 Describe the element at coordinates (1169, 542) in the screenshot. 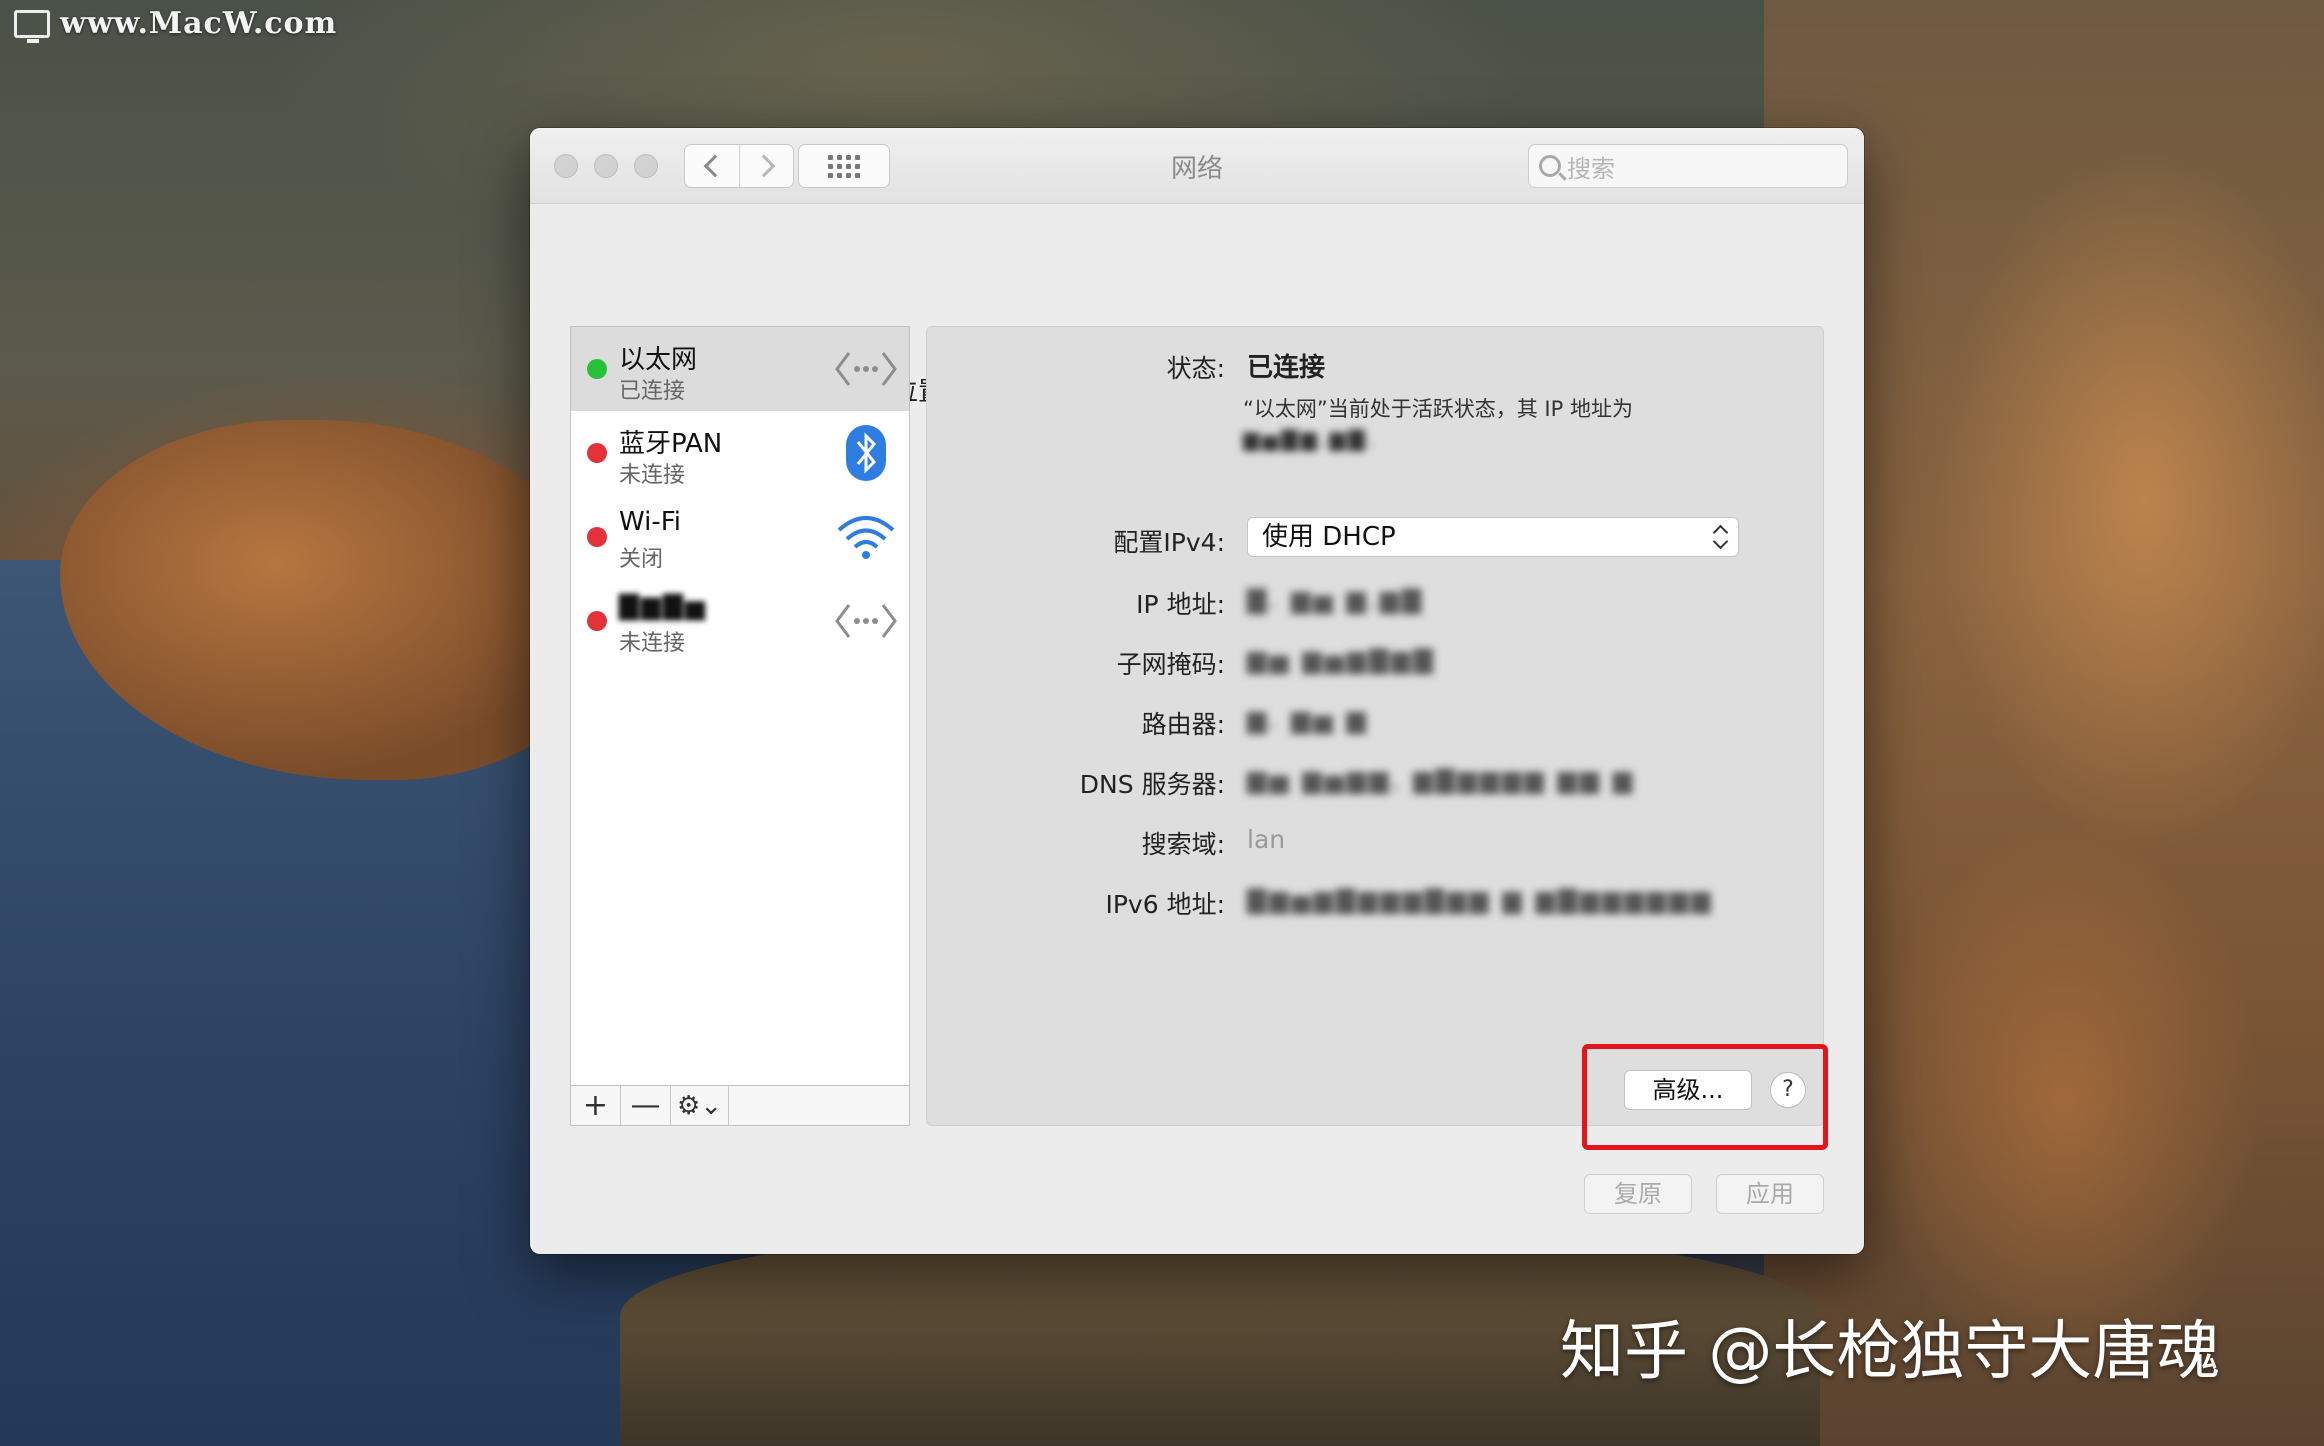

I see `config-ipv4-label: 配置IPv4:` at that location.